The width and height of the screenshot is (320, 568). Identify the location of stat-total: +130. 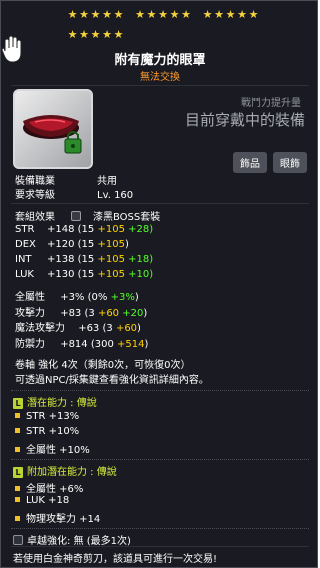
(61, 274).